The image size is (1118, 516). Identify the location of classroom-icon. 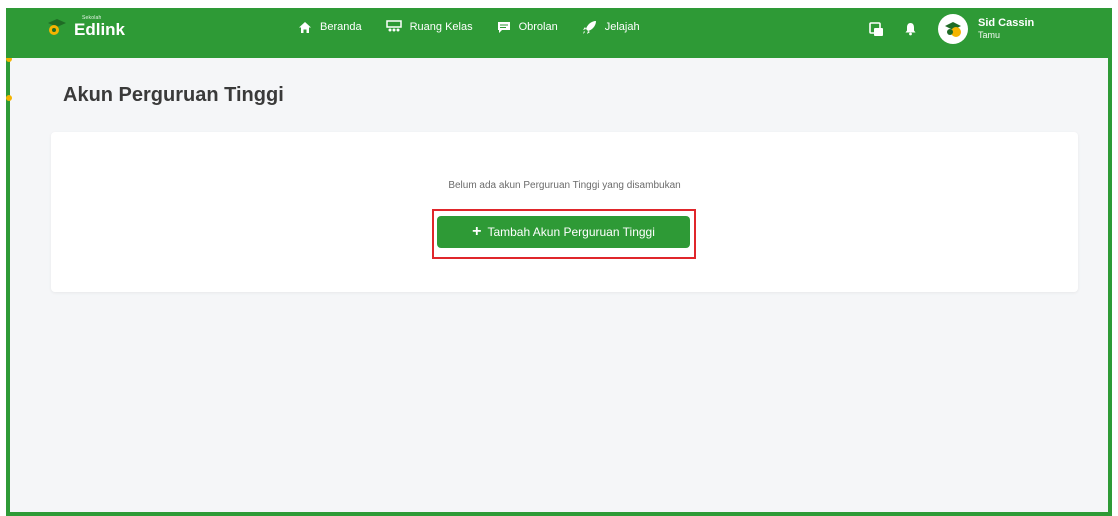
(393, 27).